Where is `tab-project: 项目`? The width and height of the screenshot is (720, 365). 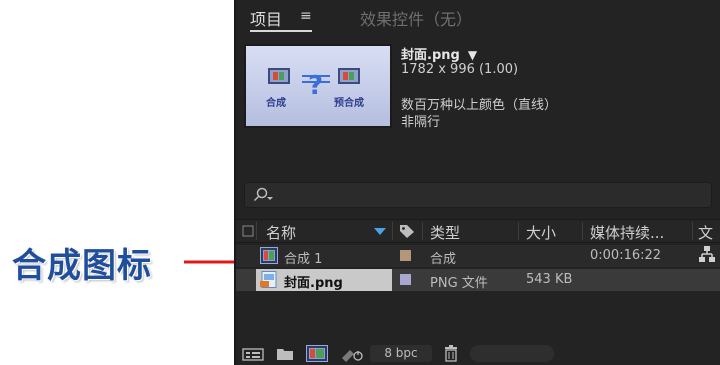
tab-project: 项目 is located at coordinates (281, 19).